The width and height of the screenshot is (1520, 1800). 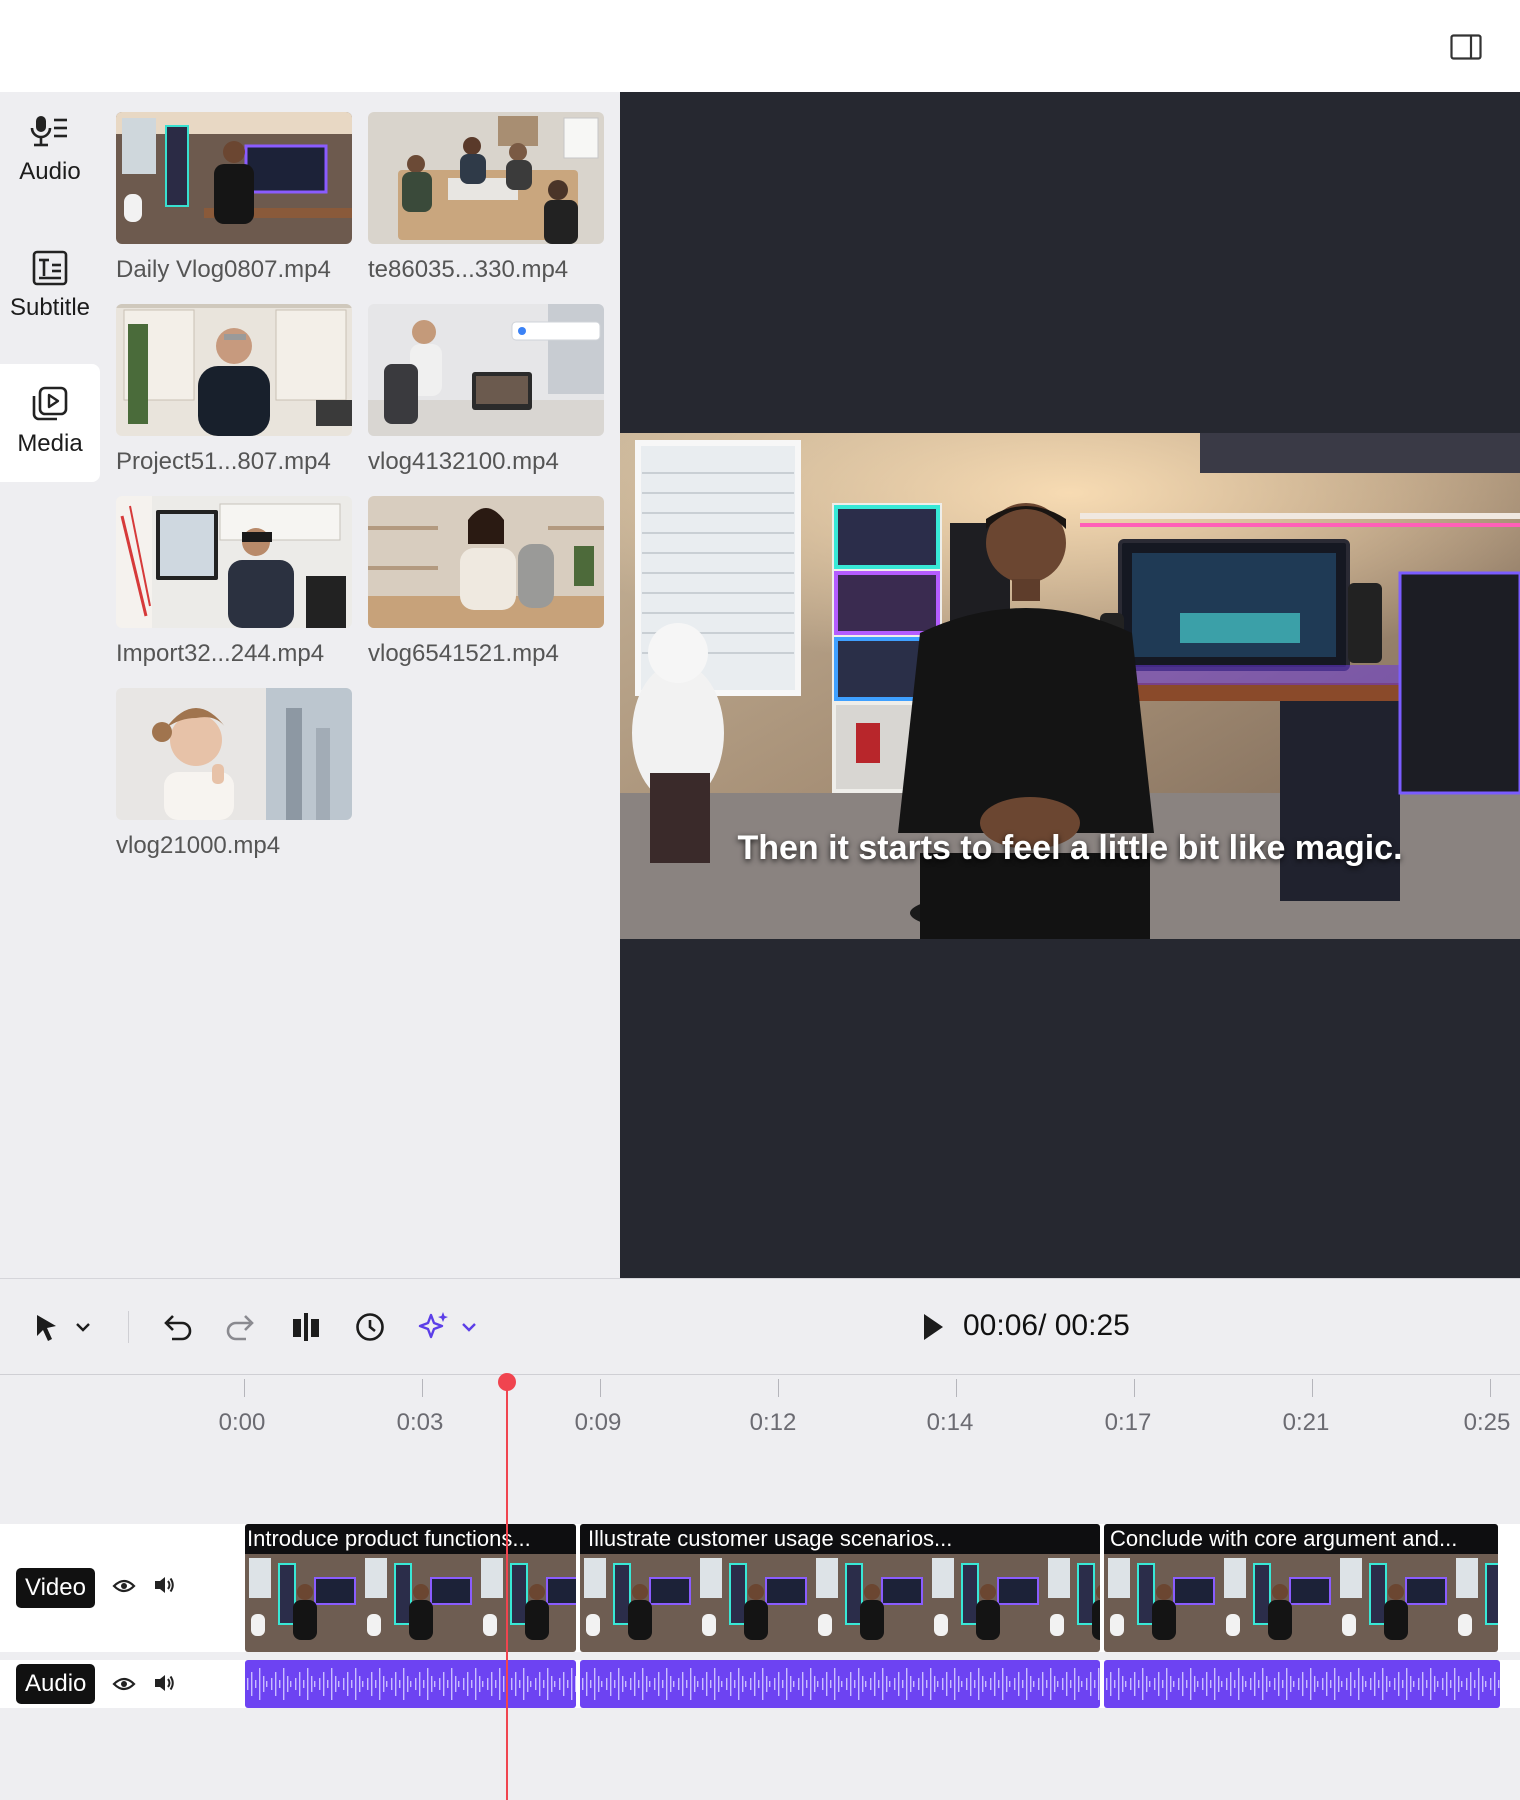 I want to click on video-track-label: Video, so click(x=55, y=1588).